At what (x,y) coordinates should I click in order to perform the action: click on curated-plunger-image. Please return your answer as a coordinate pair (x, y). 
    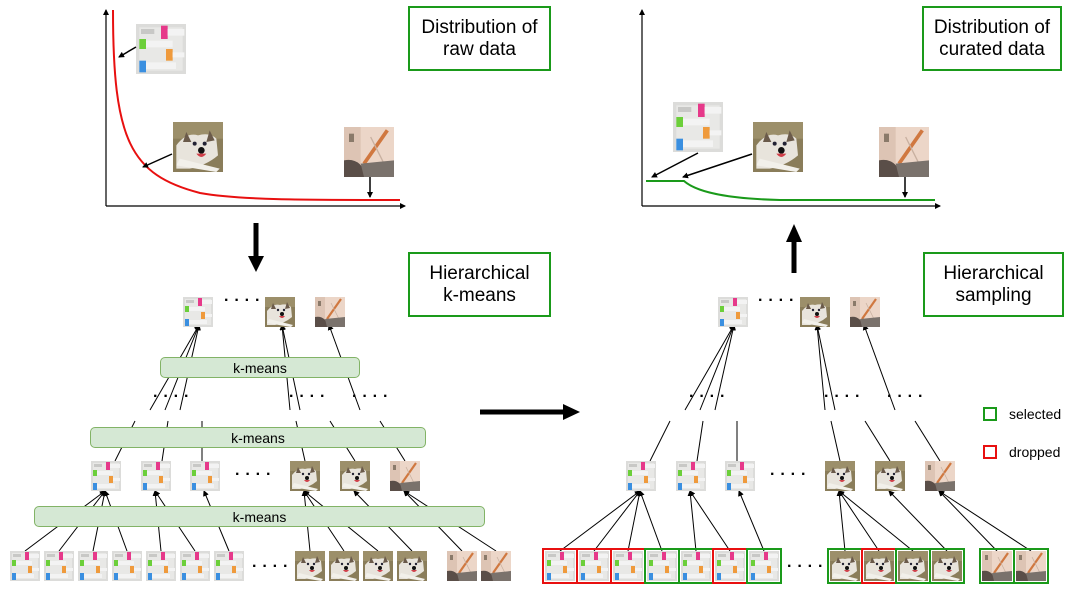
    Looking at the image, I should click on (904, 152).